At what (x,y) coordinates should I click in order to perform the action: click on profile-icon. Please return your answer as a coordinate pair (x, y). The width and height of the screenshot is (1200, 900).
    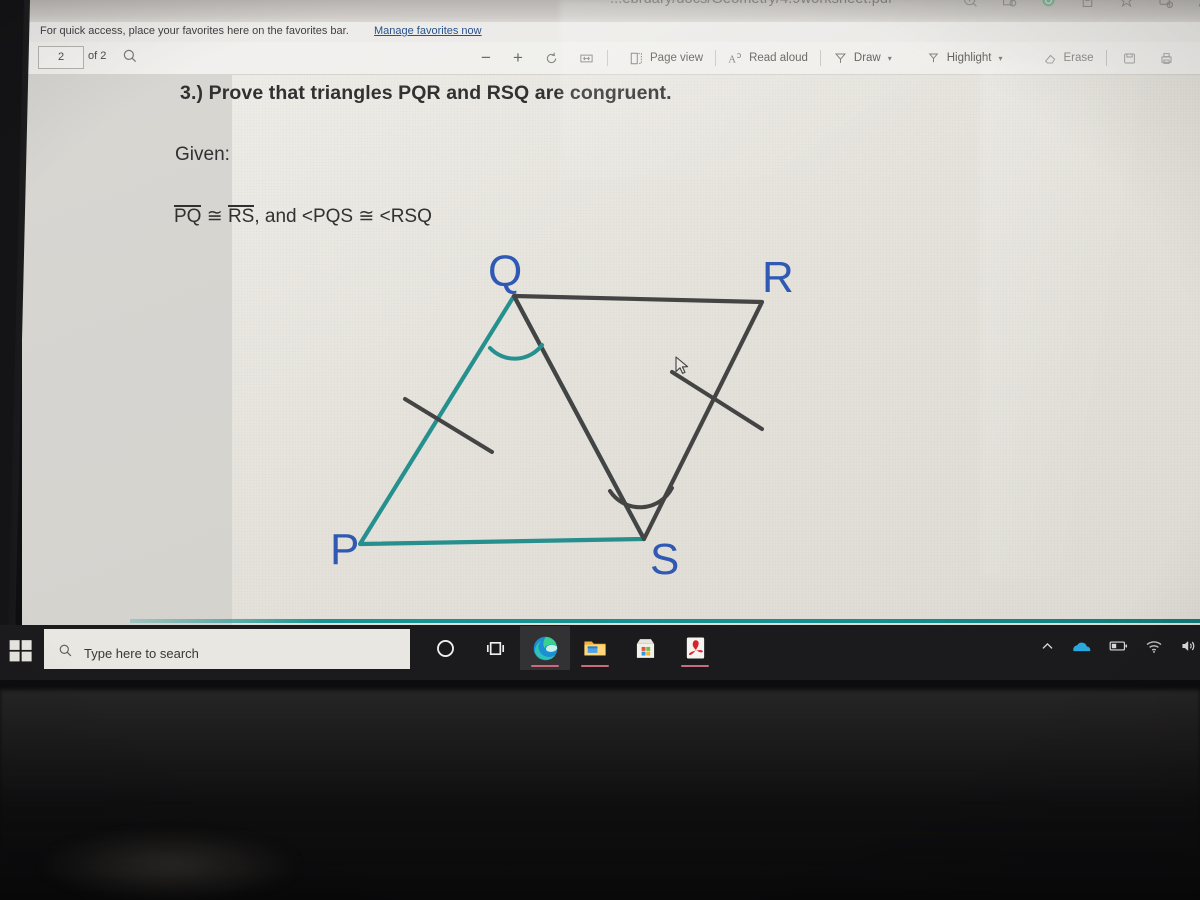
    Looking at the image, I should click on (1198, 4).